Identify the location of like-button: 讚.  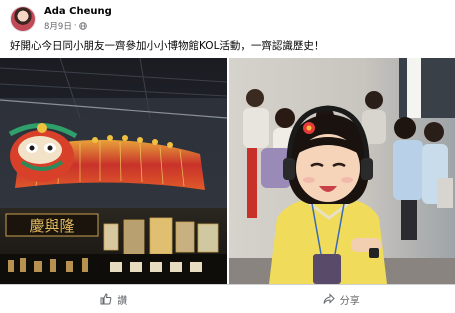
(114, 299).